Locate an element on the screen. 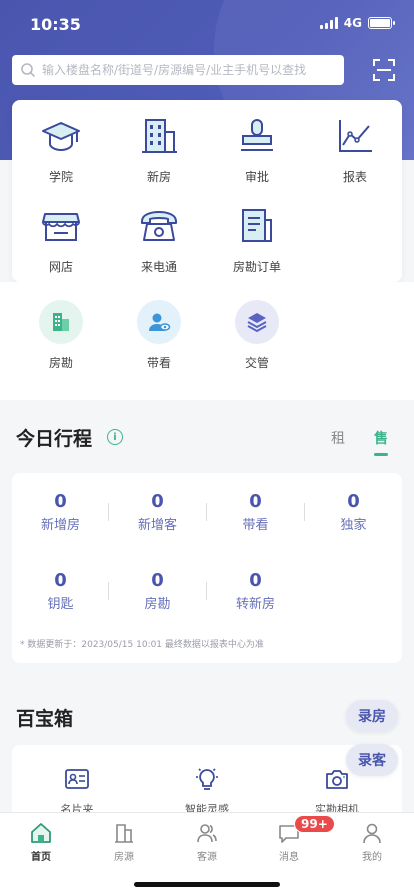 The height and width of the screenshot is (896, 414). tab-active-indicator is located at coordinates (381, 454).